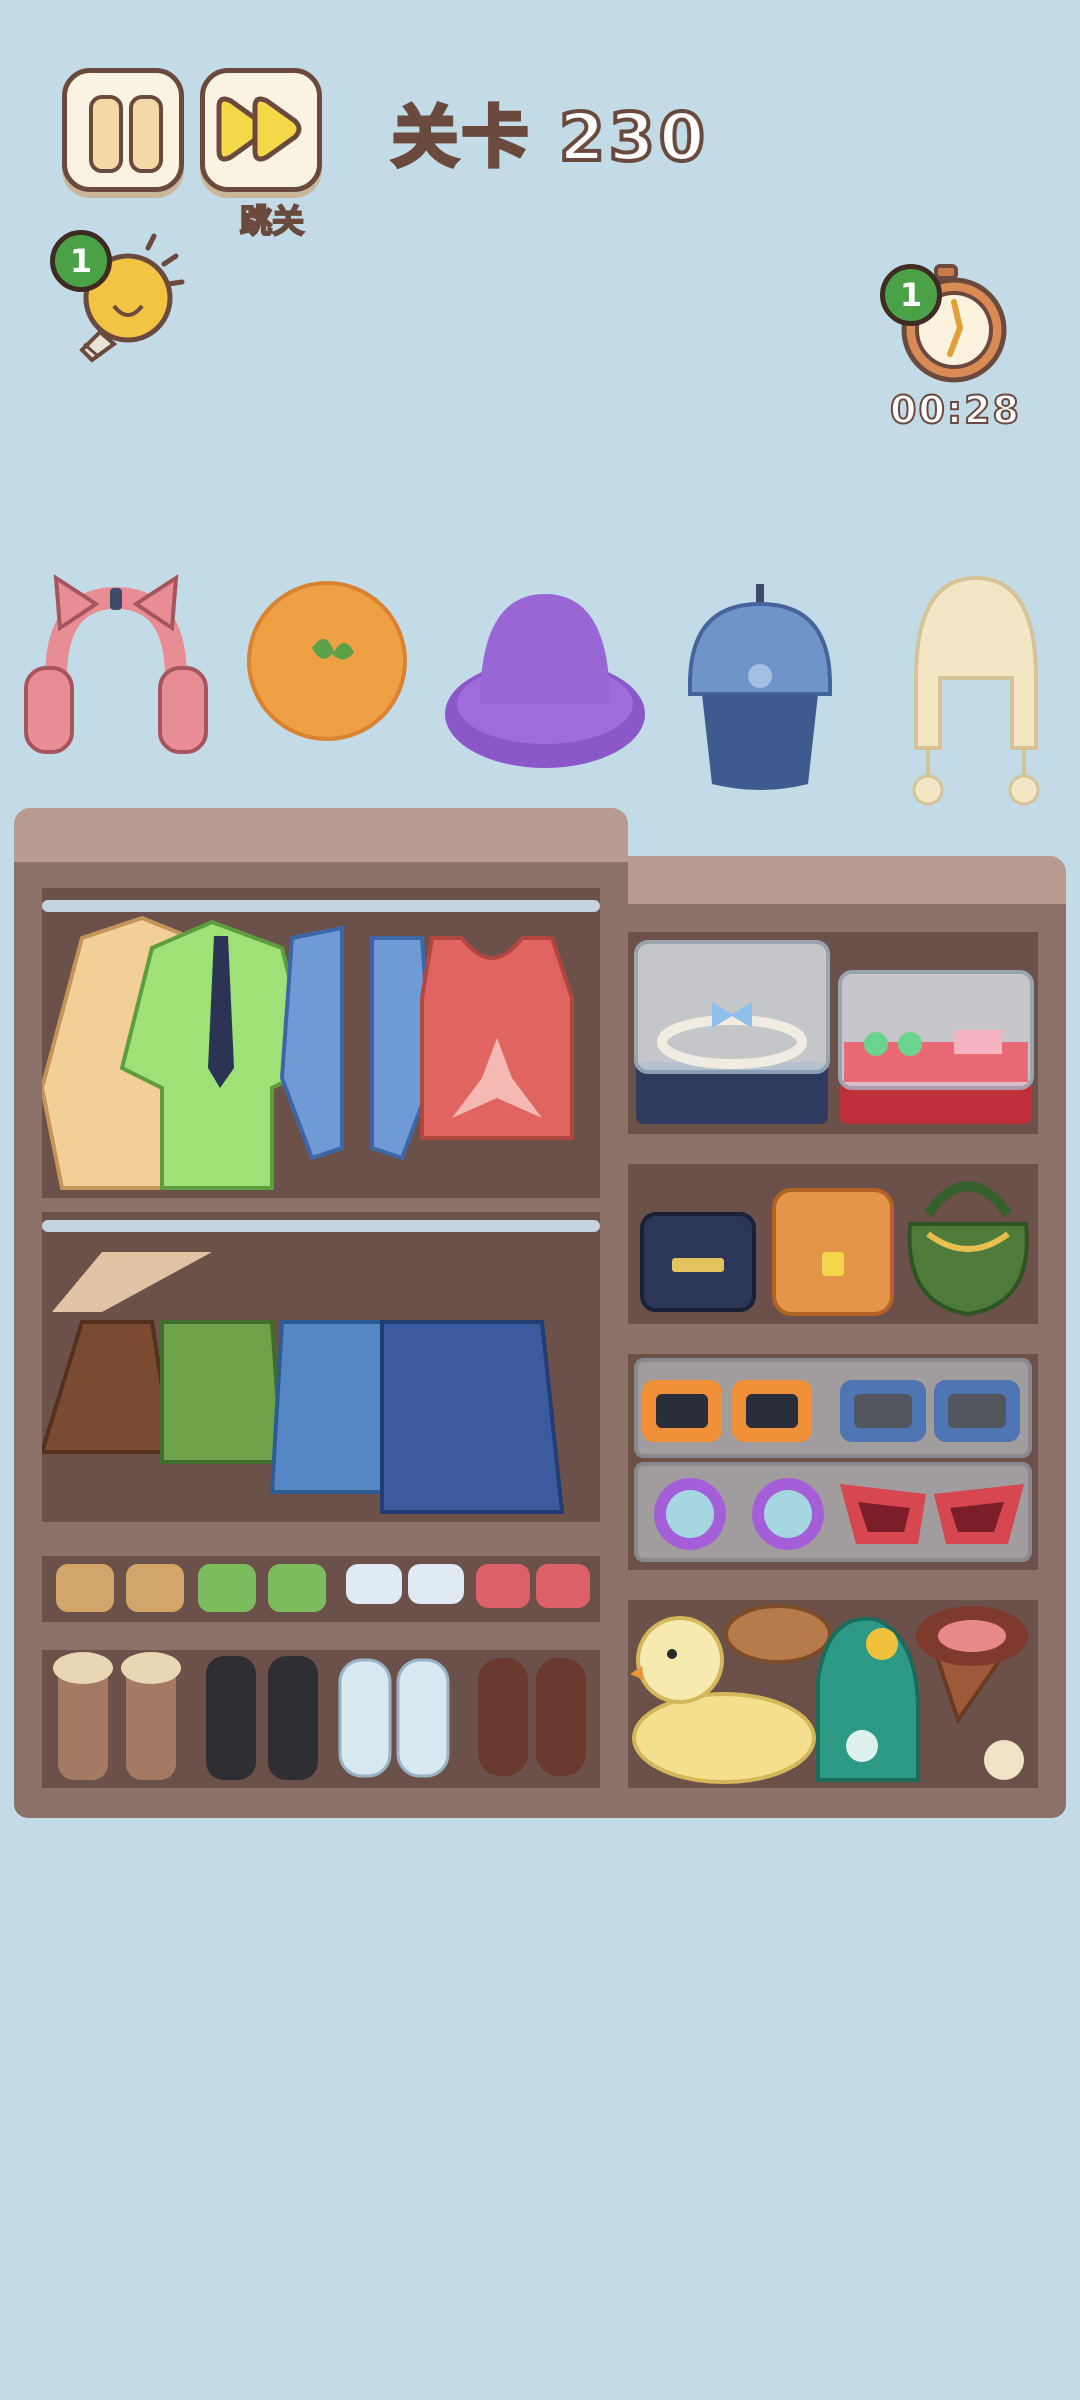 This screenshot has height=2400, width=1080. I want to click on freeze-timer-button: 1, so click(945, 325).